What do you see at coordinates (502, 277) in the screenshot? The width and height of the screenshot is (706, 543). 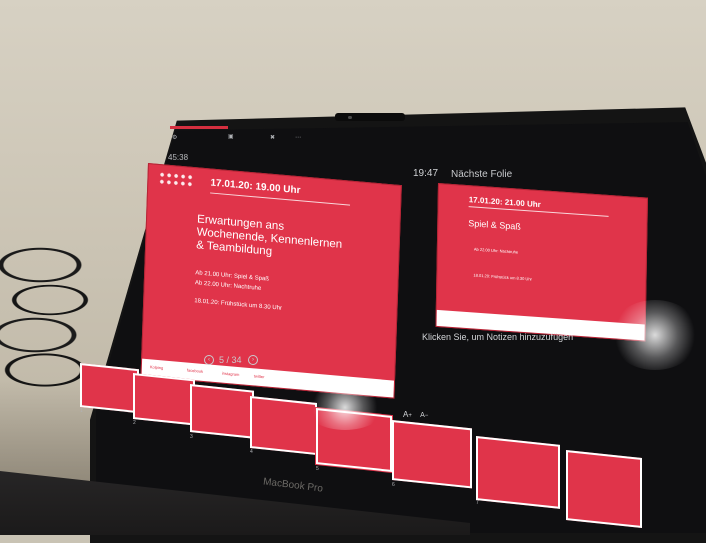 I see `next-slide-line: 18.01.20: Frühstück um 8.30 Uhr` at bounding box center [502, 277].